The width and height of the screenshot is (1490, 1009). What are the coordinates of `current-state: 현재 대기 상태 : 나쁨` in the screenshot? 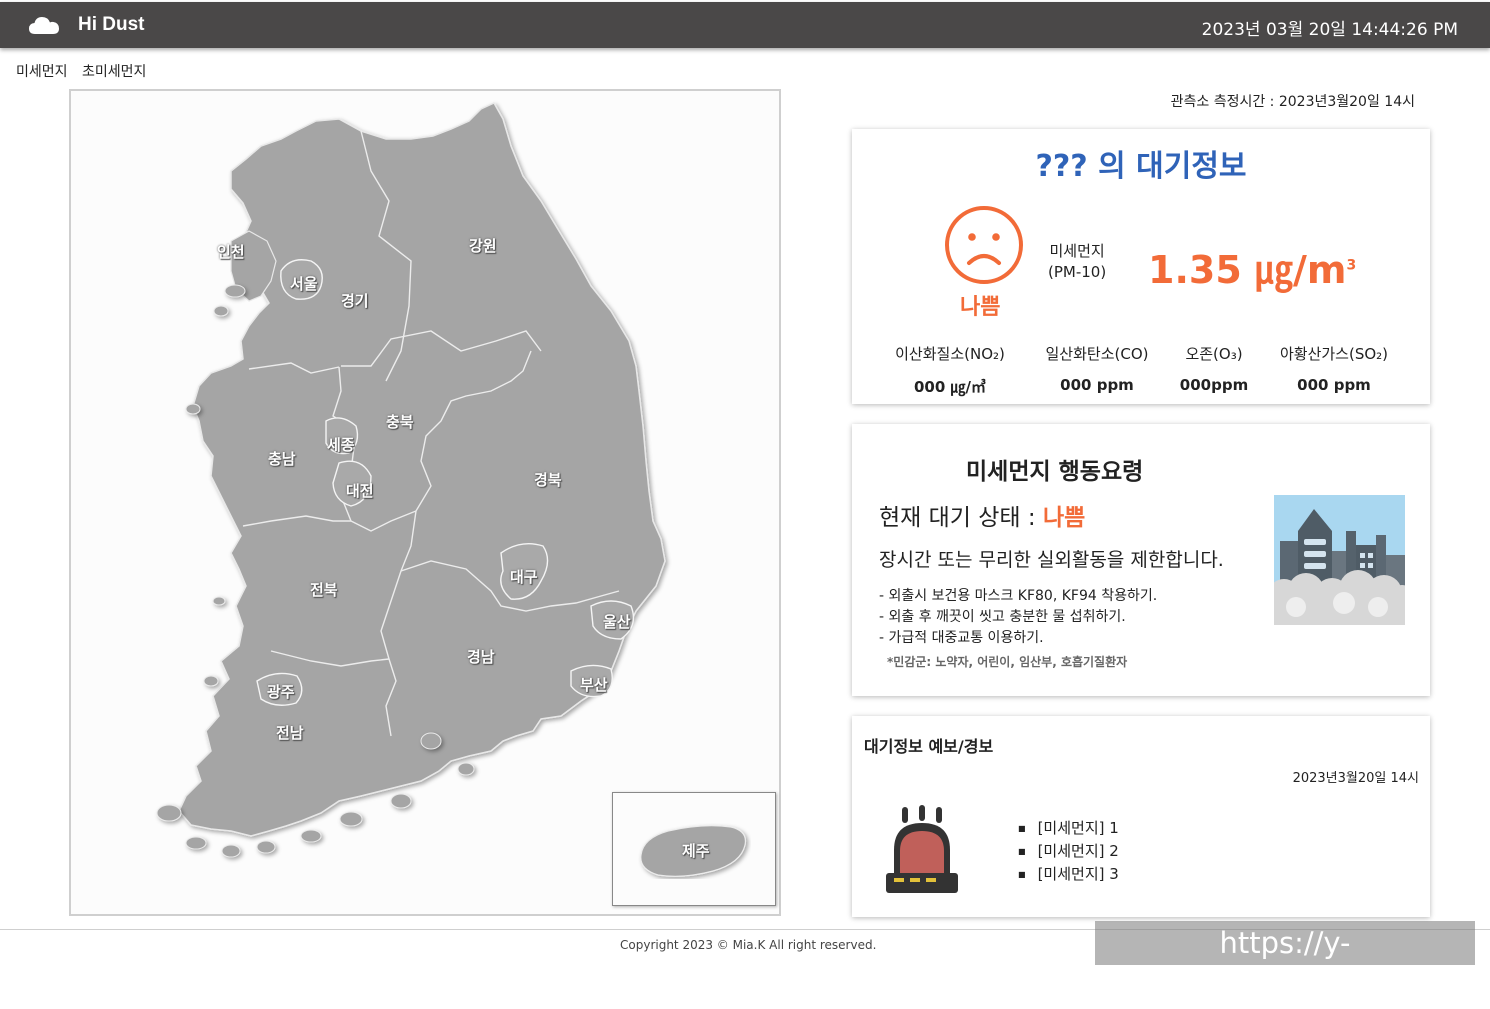 It's located at (982, 515).